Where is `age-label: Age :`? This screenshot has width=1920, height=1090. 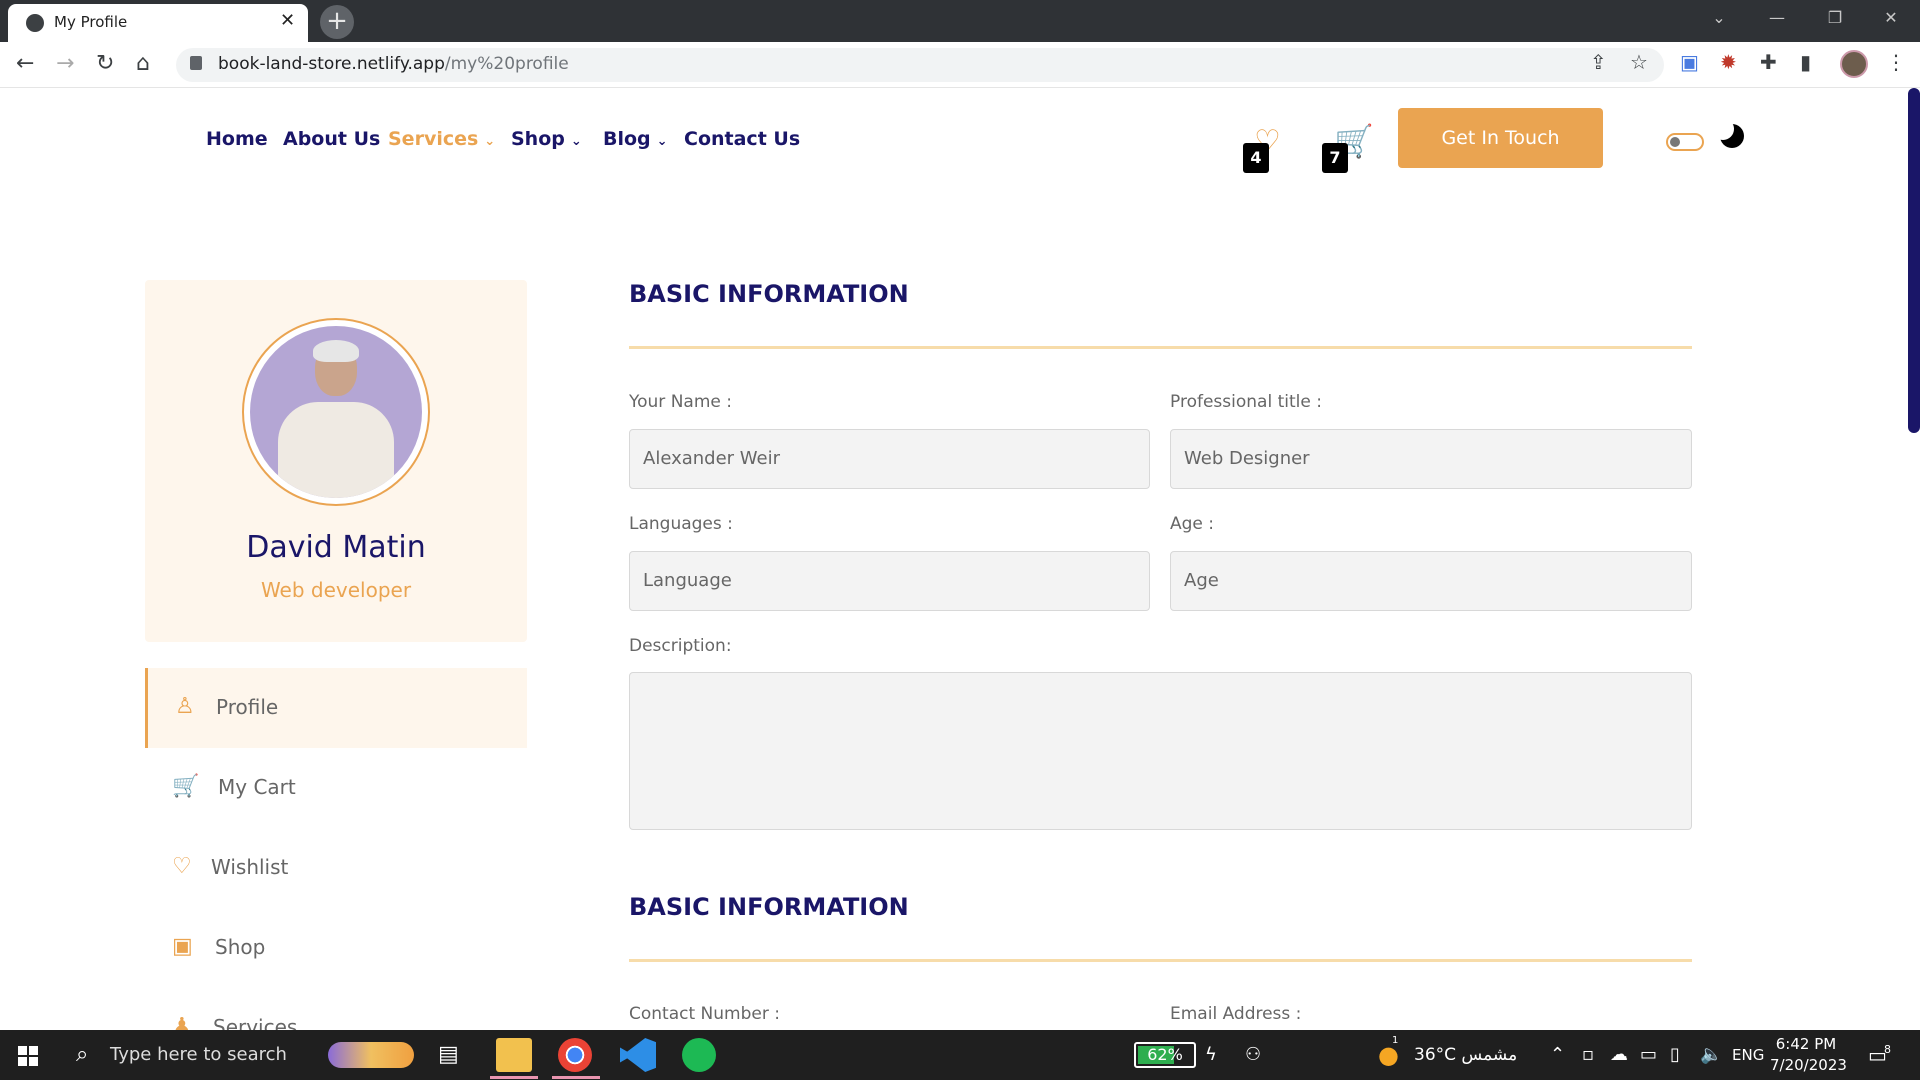
age-label: Age : is located at coordinates (1192, 524).